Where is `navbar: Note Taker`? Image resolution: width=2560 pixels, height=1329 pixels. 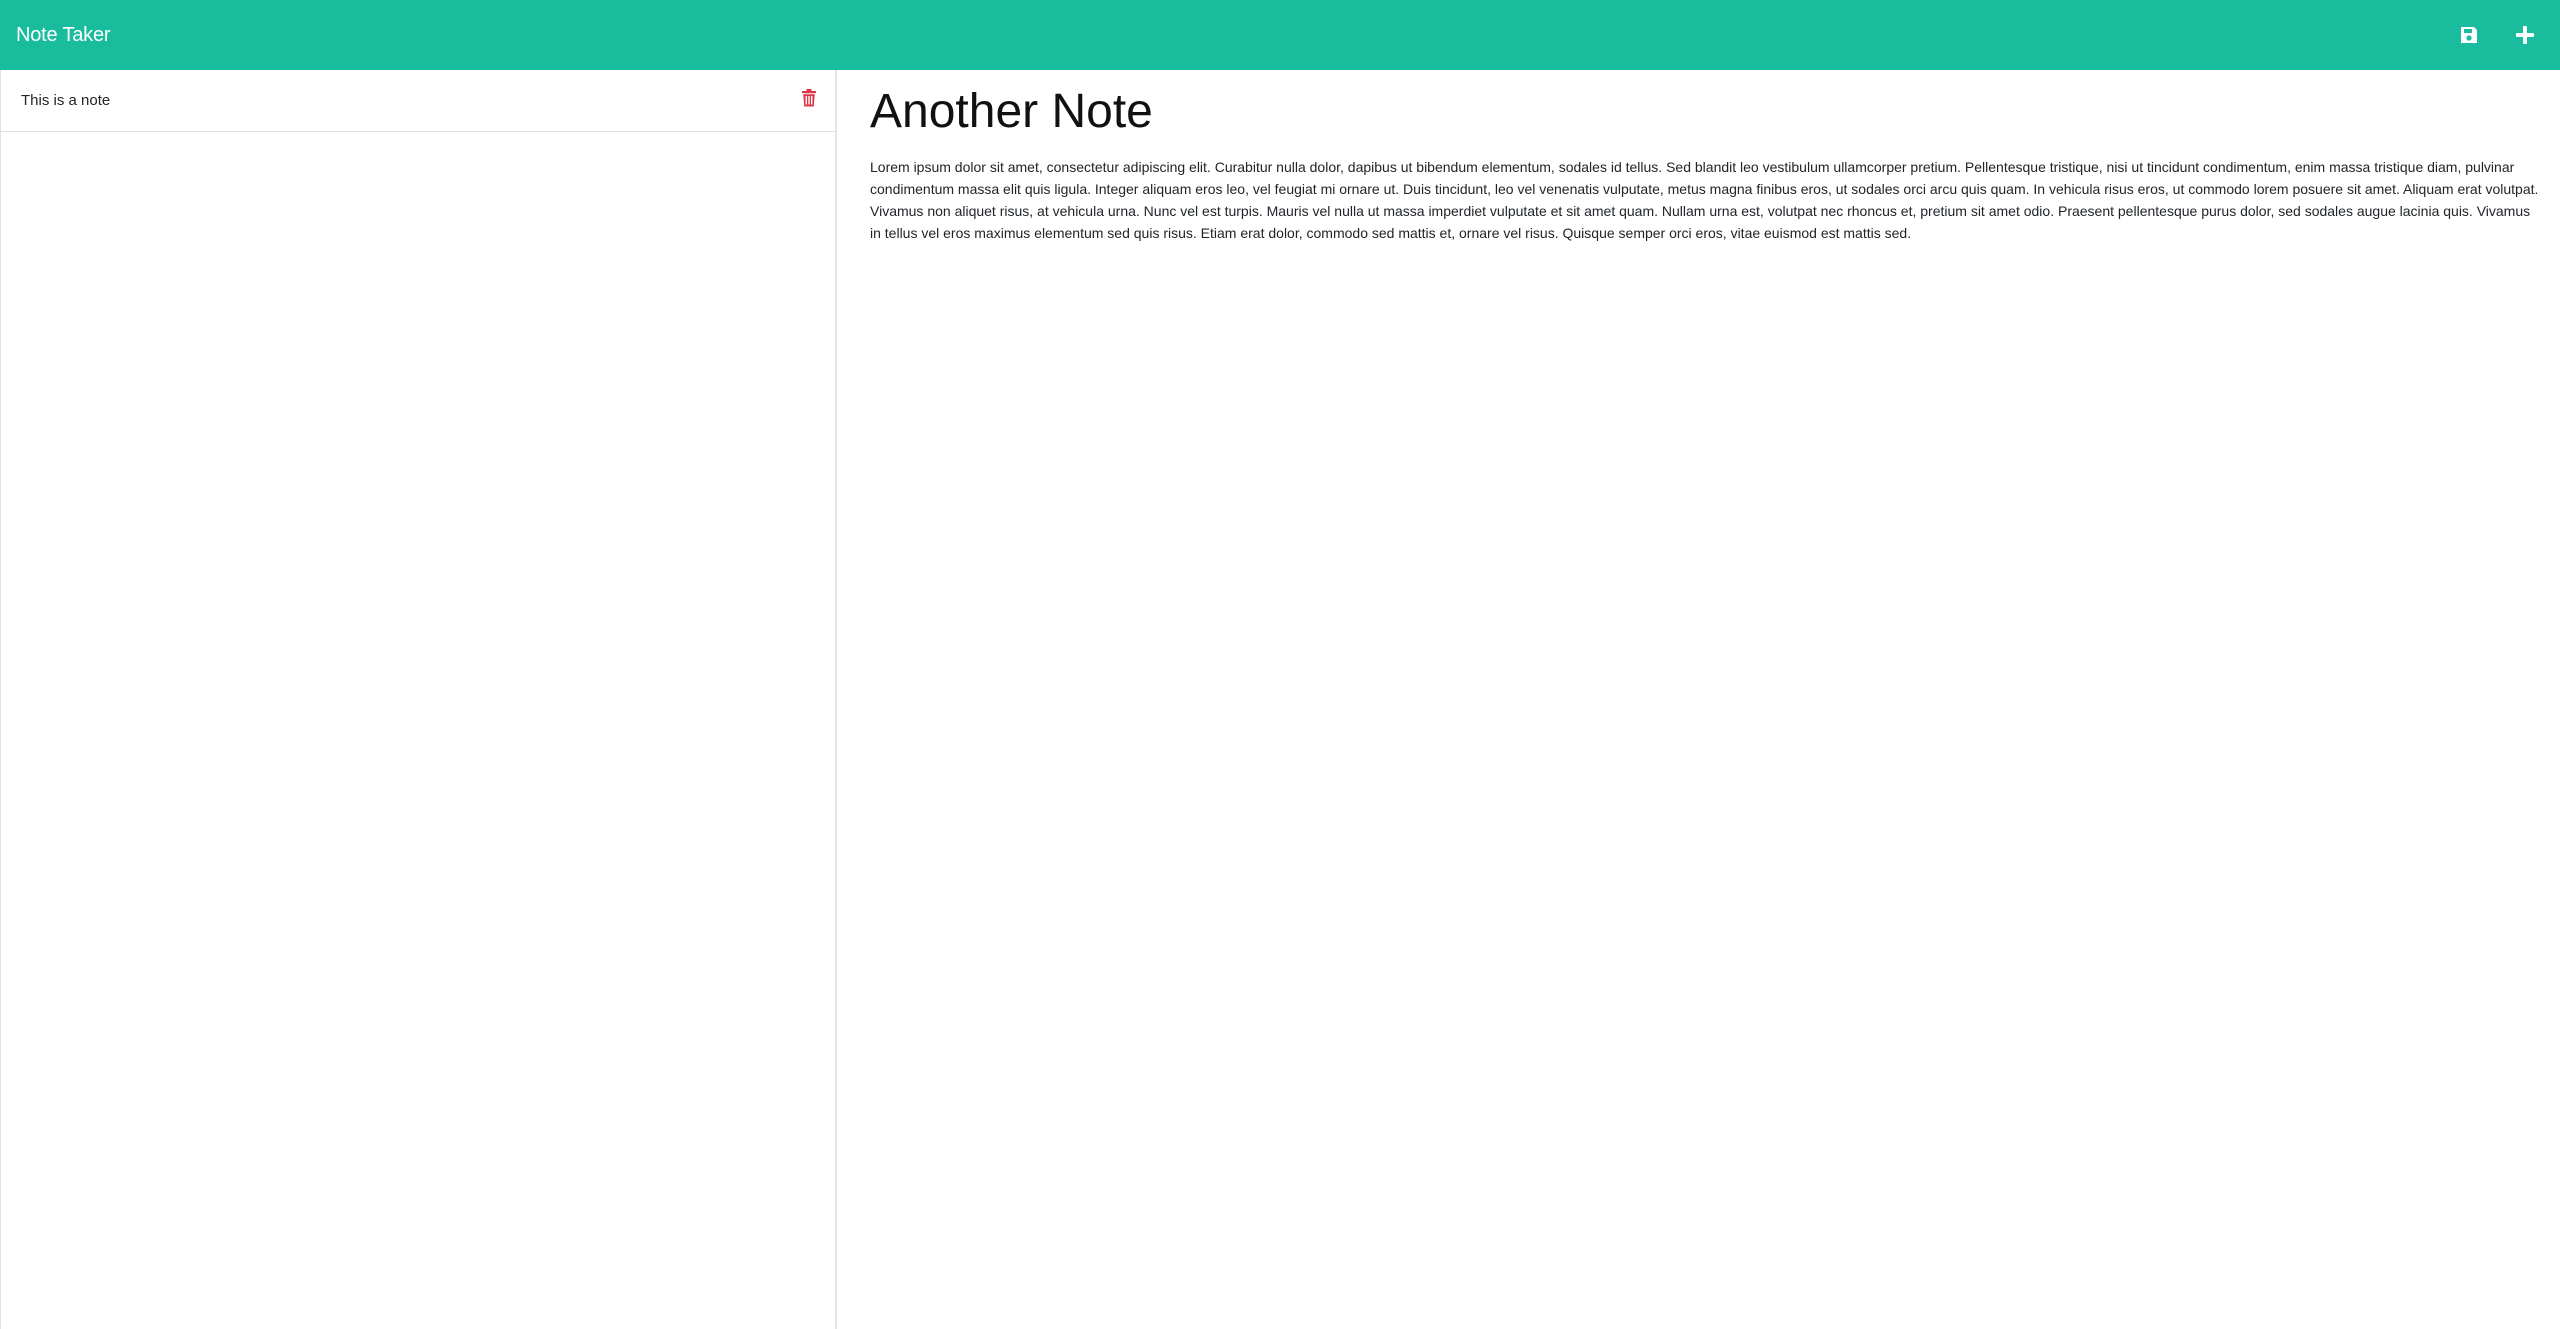 navbar: Note Taker is located at coordinates (1280, 35).